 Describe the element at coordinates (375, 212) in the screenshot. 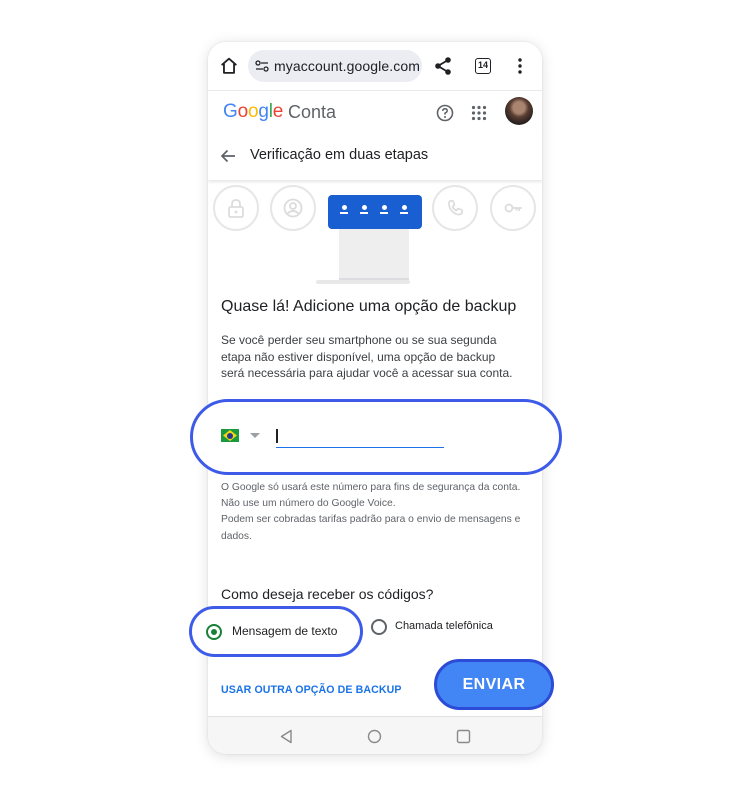

I see `code-card-illustration` at that location.